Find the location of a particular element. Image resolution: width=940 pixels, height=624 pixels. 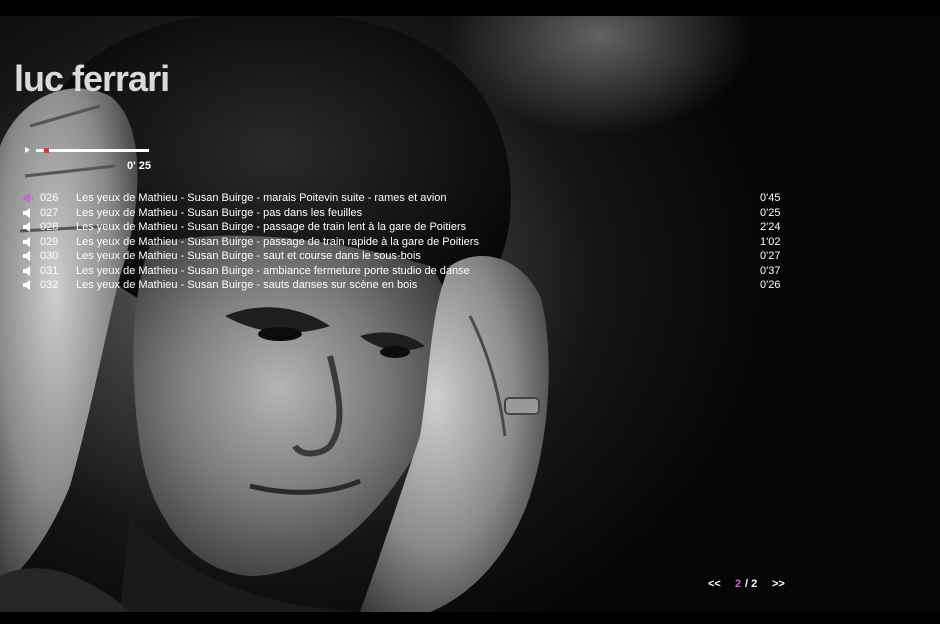

track-number: 030 is located at coordinates (49, 256).